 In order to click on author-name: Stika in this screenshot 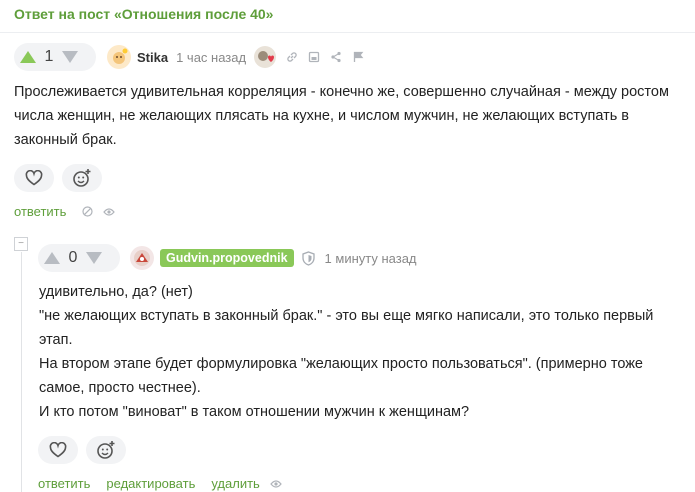, I will do `click(152, 57)`.